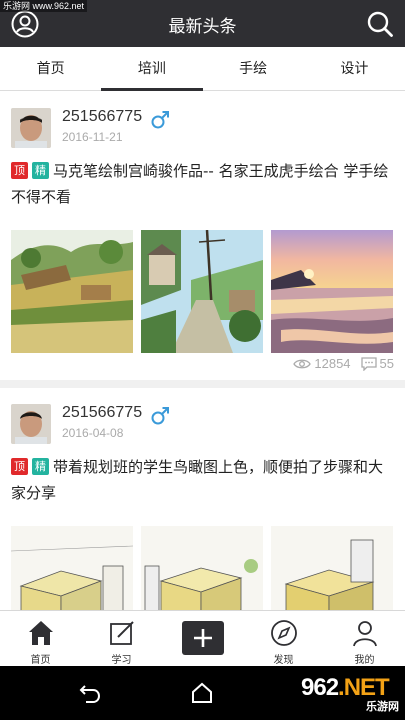 This screenshot has width=405, height=720. Describe the element at coordinates (364, 660) in the screenshot. I see `tabbar-label: 我的` at that location.